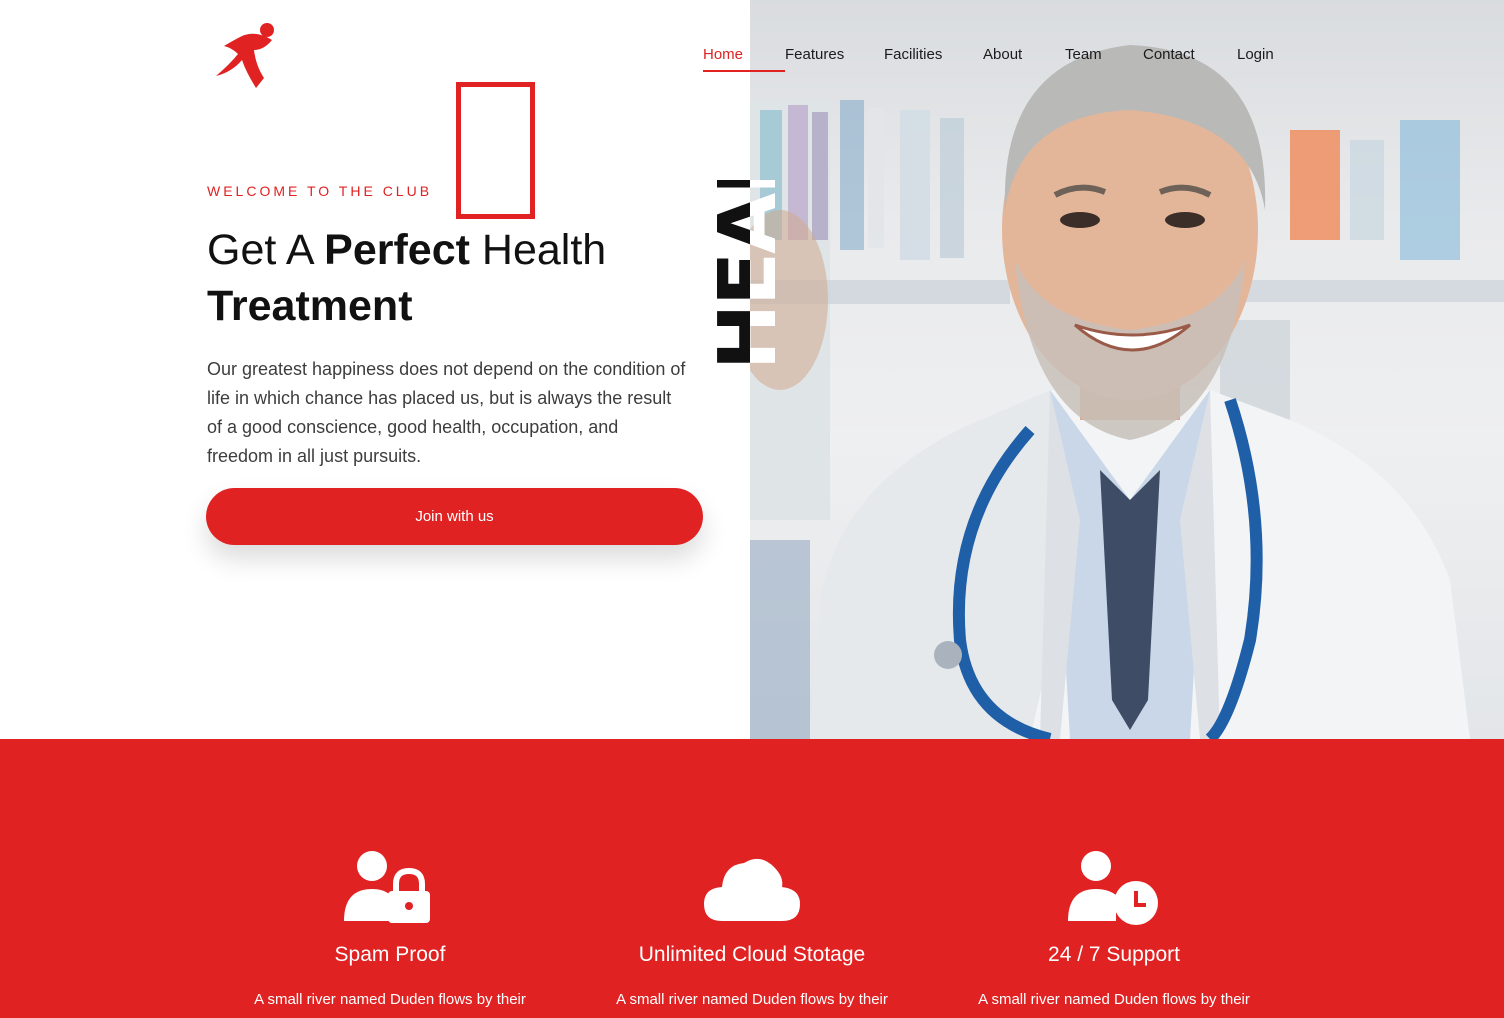 This screenshot has width=1504, height=1018. Describe the element at coordinates (1104, 58) in the screenshot. I see `nav-team: Team` at that location.